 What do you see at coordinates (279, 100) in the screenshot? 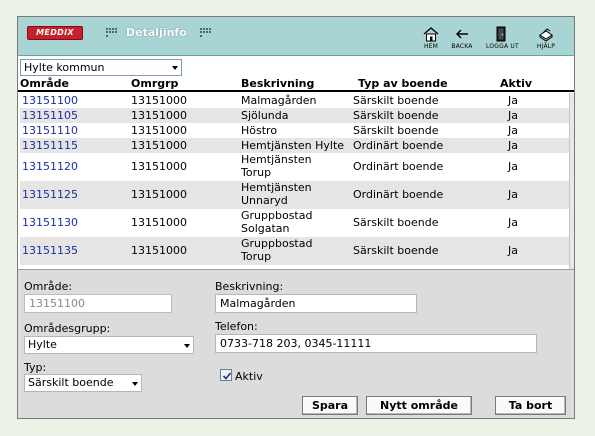
I see `cell-beskrivning: Malmagården` at bounding box center [279, 100].